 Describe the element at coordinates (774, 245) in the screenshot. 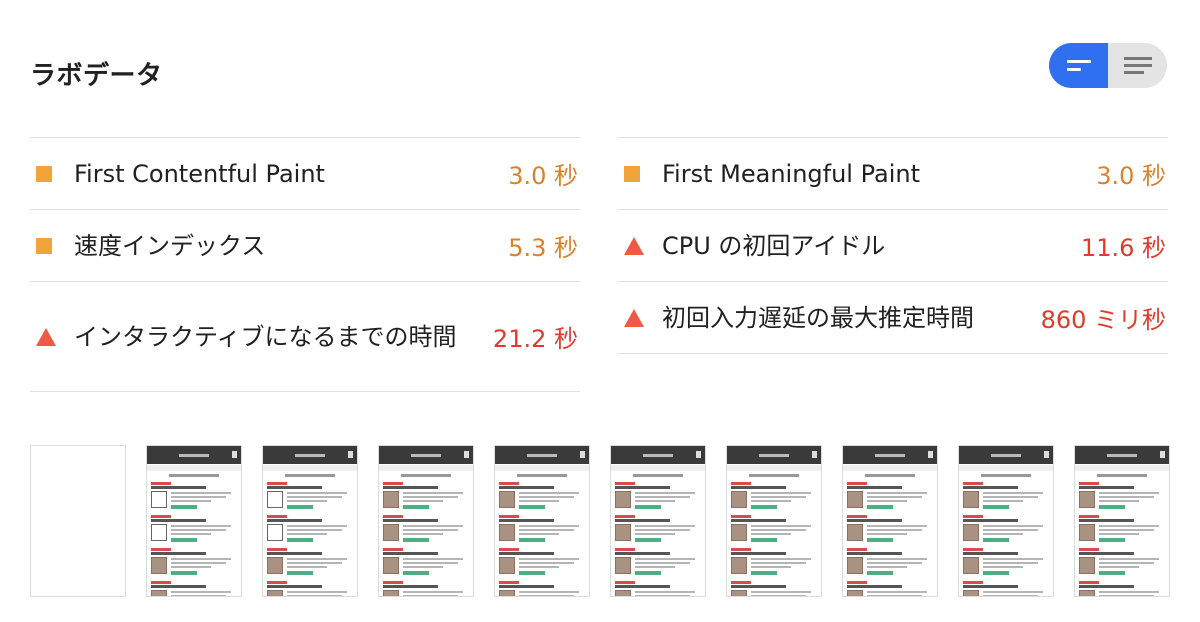

I see `metric-label: CPU の初回アイドル` at that location.